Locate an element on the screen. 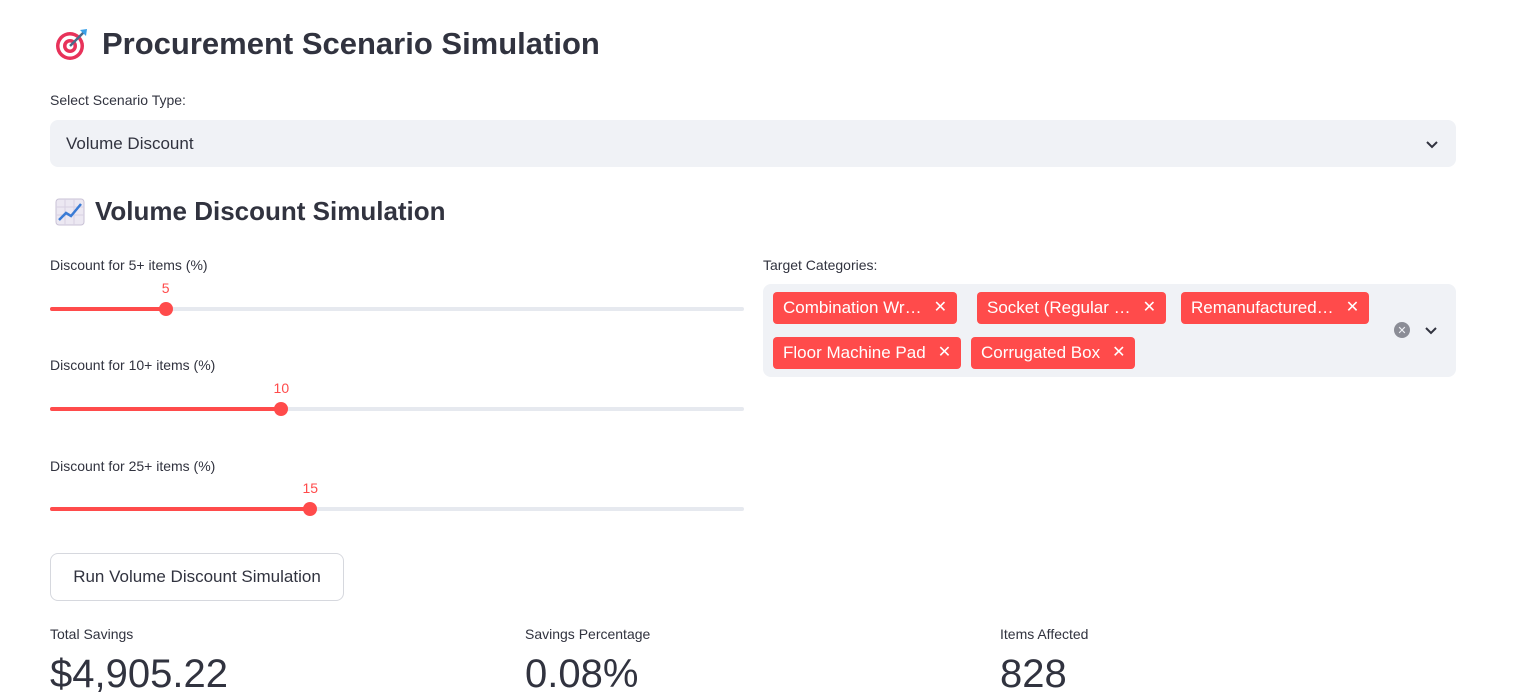 This screenshot has height=698, width=1533. category-tag: Socket (Regular … ✕ is located at coordinates (1072, 308).